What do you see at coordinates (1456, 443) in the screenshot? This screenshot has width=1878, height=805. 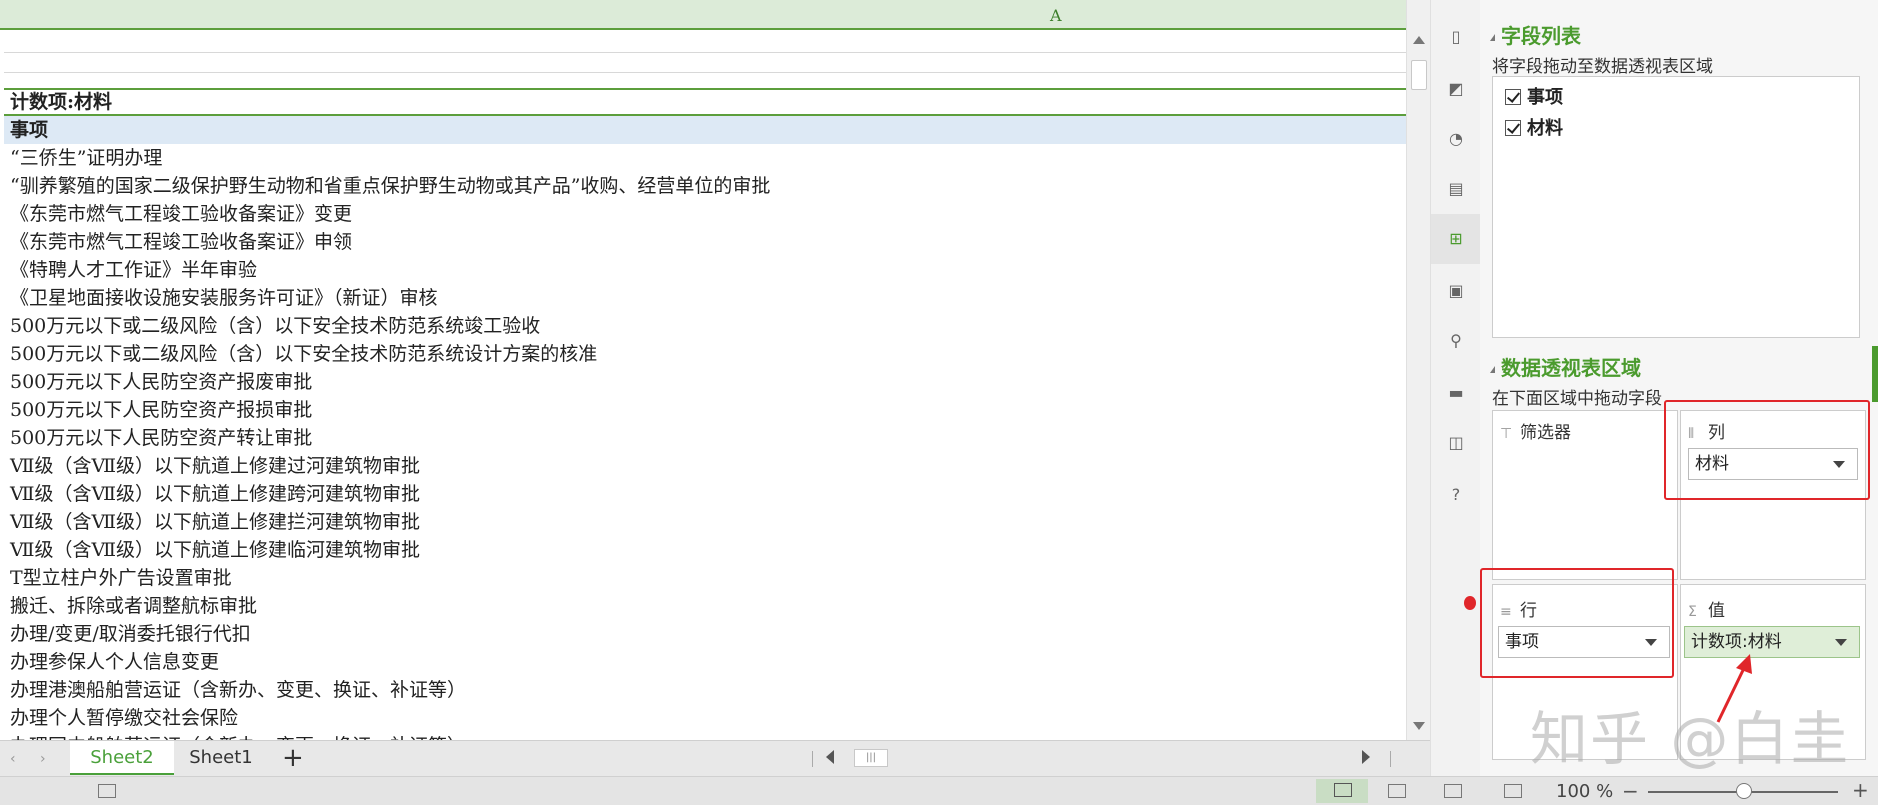 I see `backup-icon: ◫` at bounding box center [1456, 443].